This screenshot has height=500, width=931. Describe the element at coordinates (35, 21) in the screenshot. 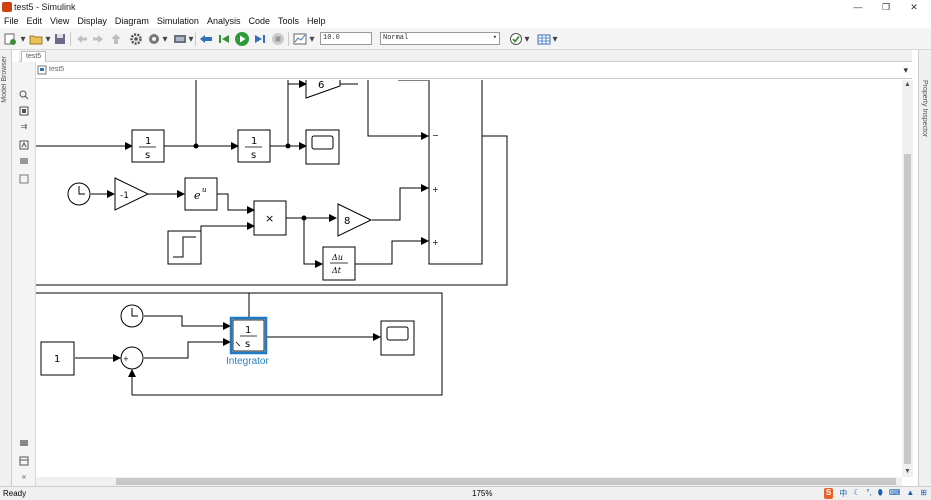

I see `menu-edit: Edit` at that location.